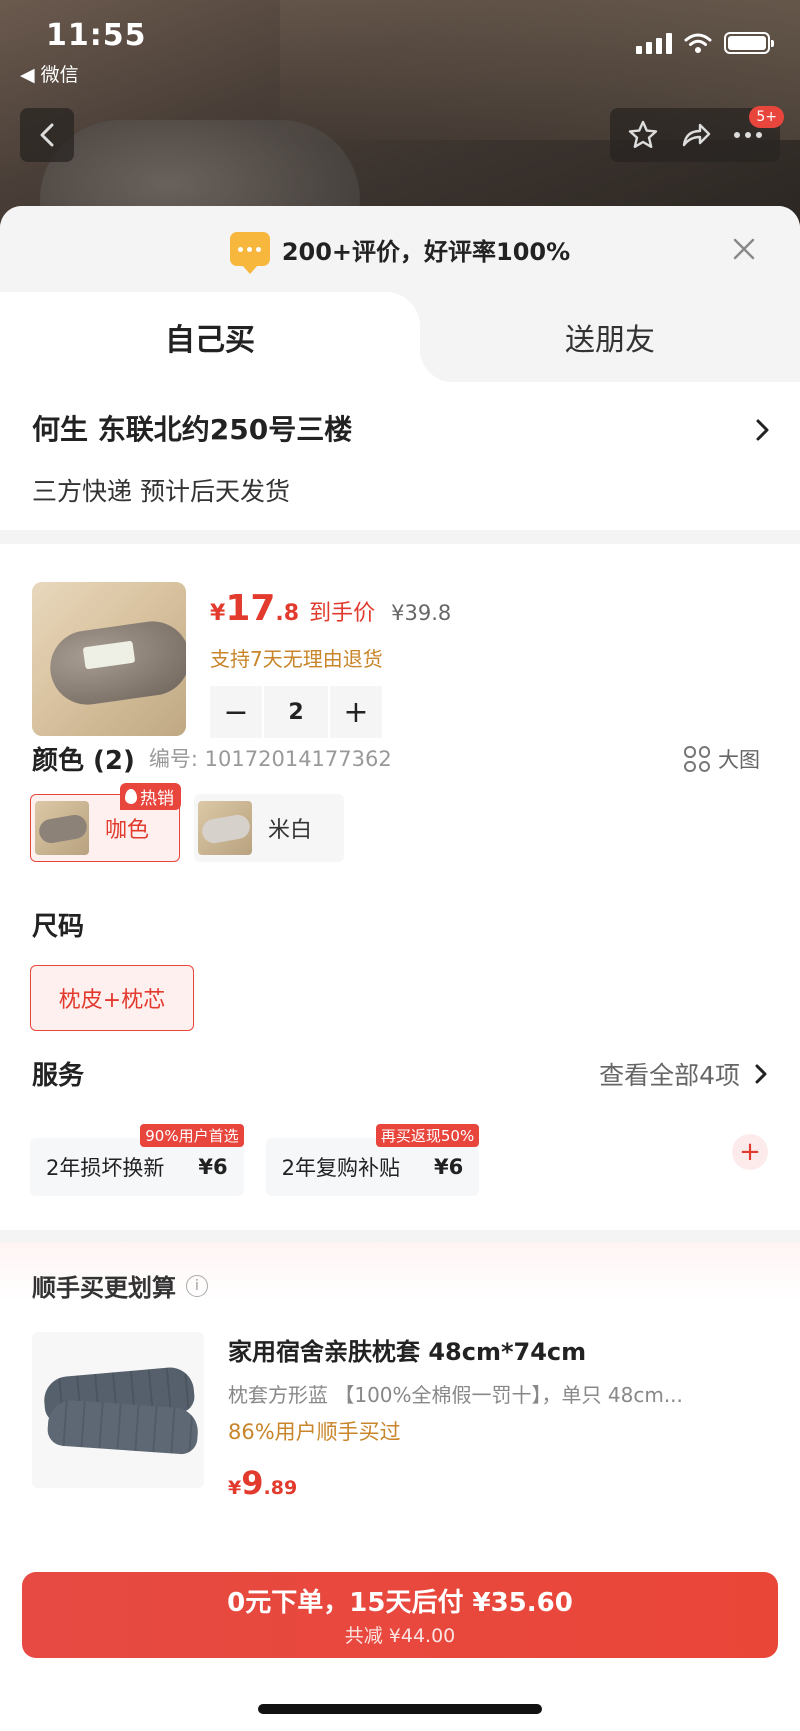  What do you see at coordinates (150, 796) in the screenshot?
I see `hot-sale-badge: 热销` at bounding box center [150, 796].